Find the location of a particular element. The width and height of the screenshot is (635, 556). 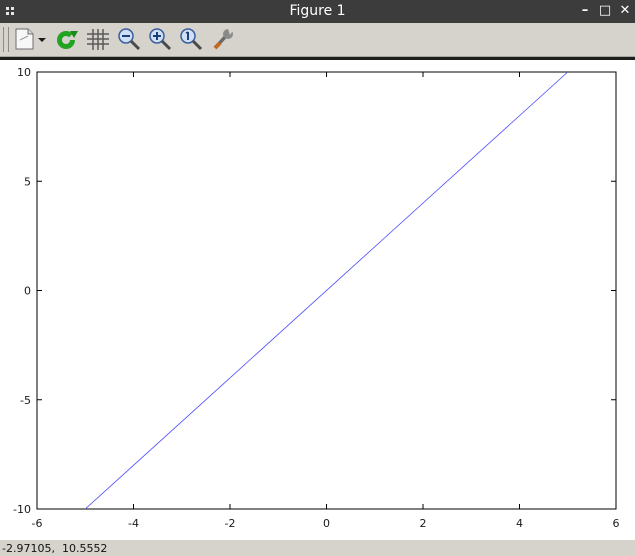

close-button: ✕ is located at coordinates (625, 11).